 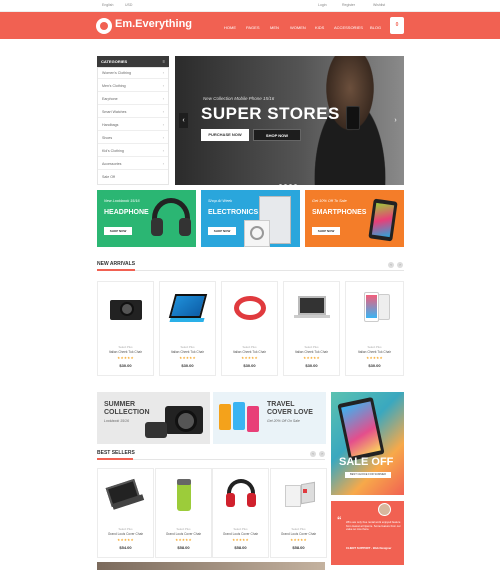 What do you see at coordinates (133, 86) in the screenshot?
I see `category-item: Men's Clothing ›` at bounding box center [133, 86].